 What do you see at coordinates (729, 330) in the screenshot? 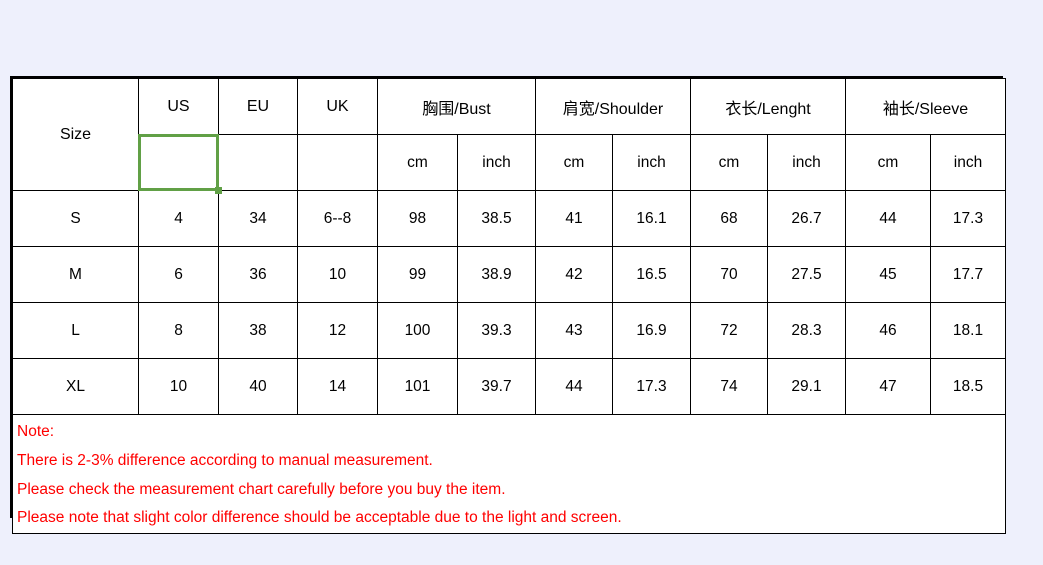
I see `cell-length-cm: 72` at bounding box center [729, 330].